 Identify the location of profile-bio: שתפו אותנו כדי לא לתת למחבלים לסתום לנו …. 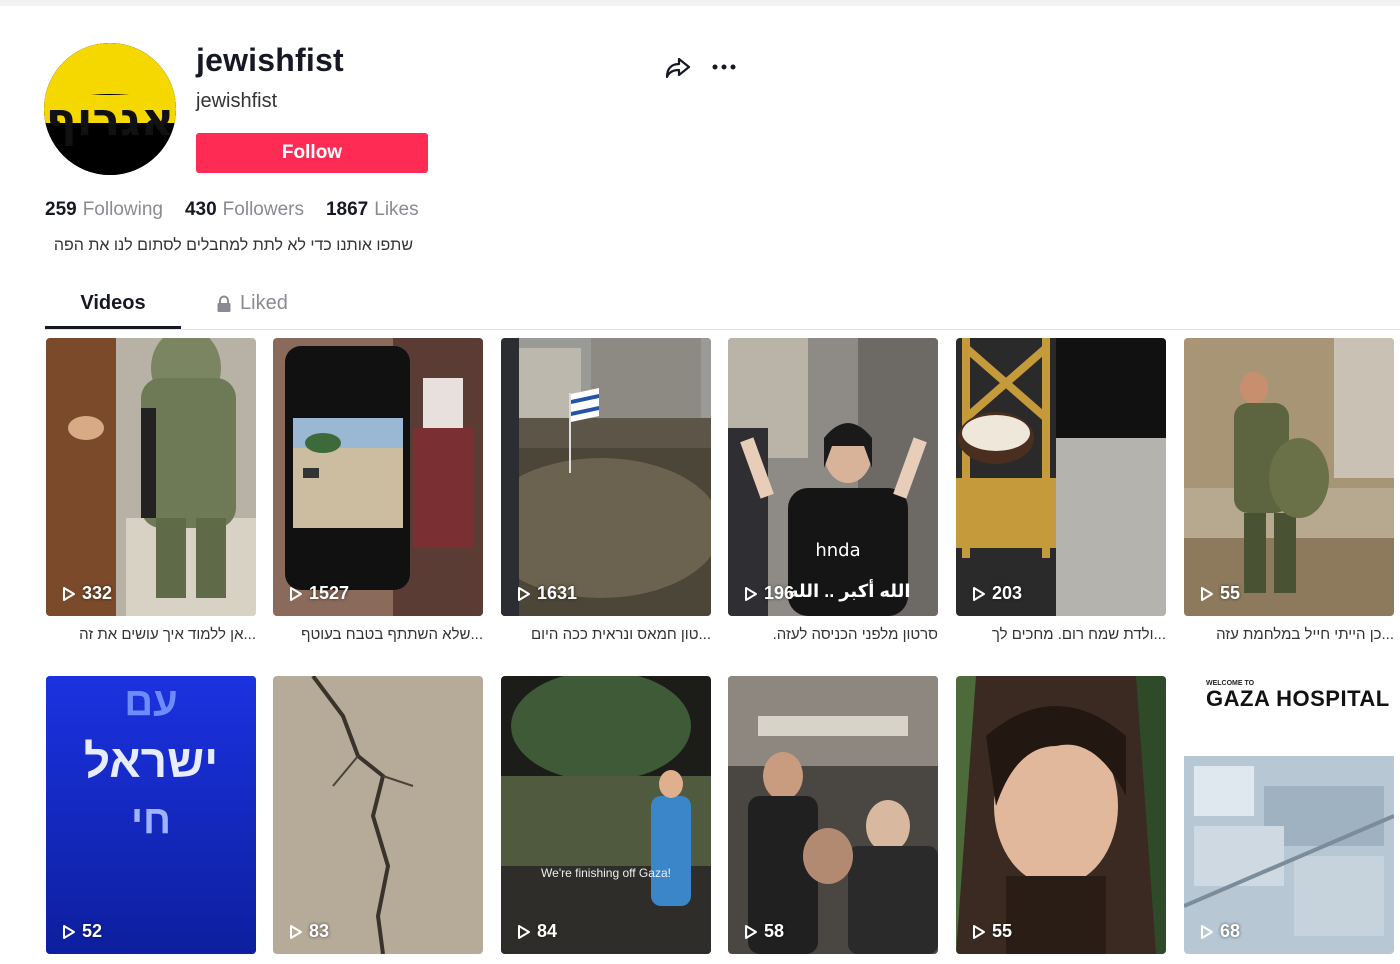
(233, 245).